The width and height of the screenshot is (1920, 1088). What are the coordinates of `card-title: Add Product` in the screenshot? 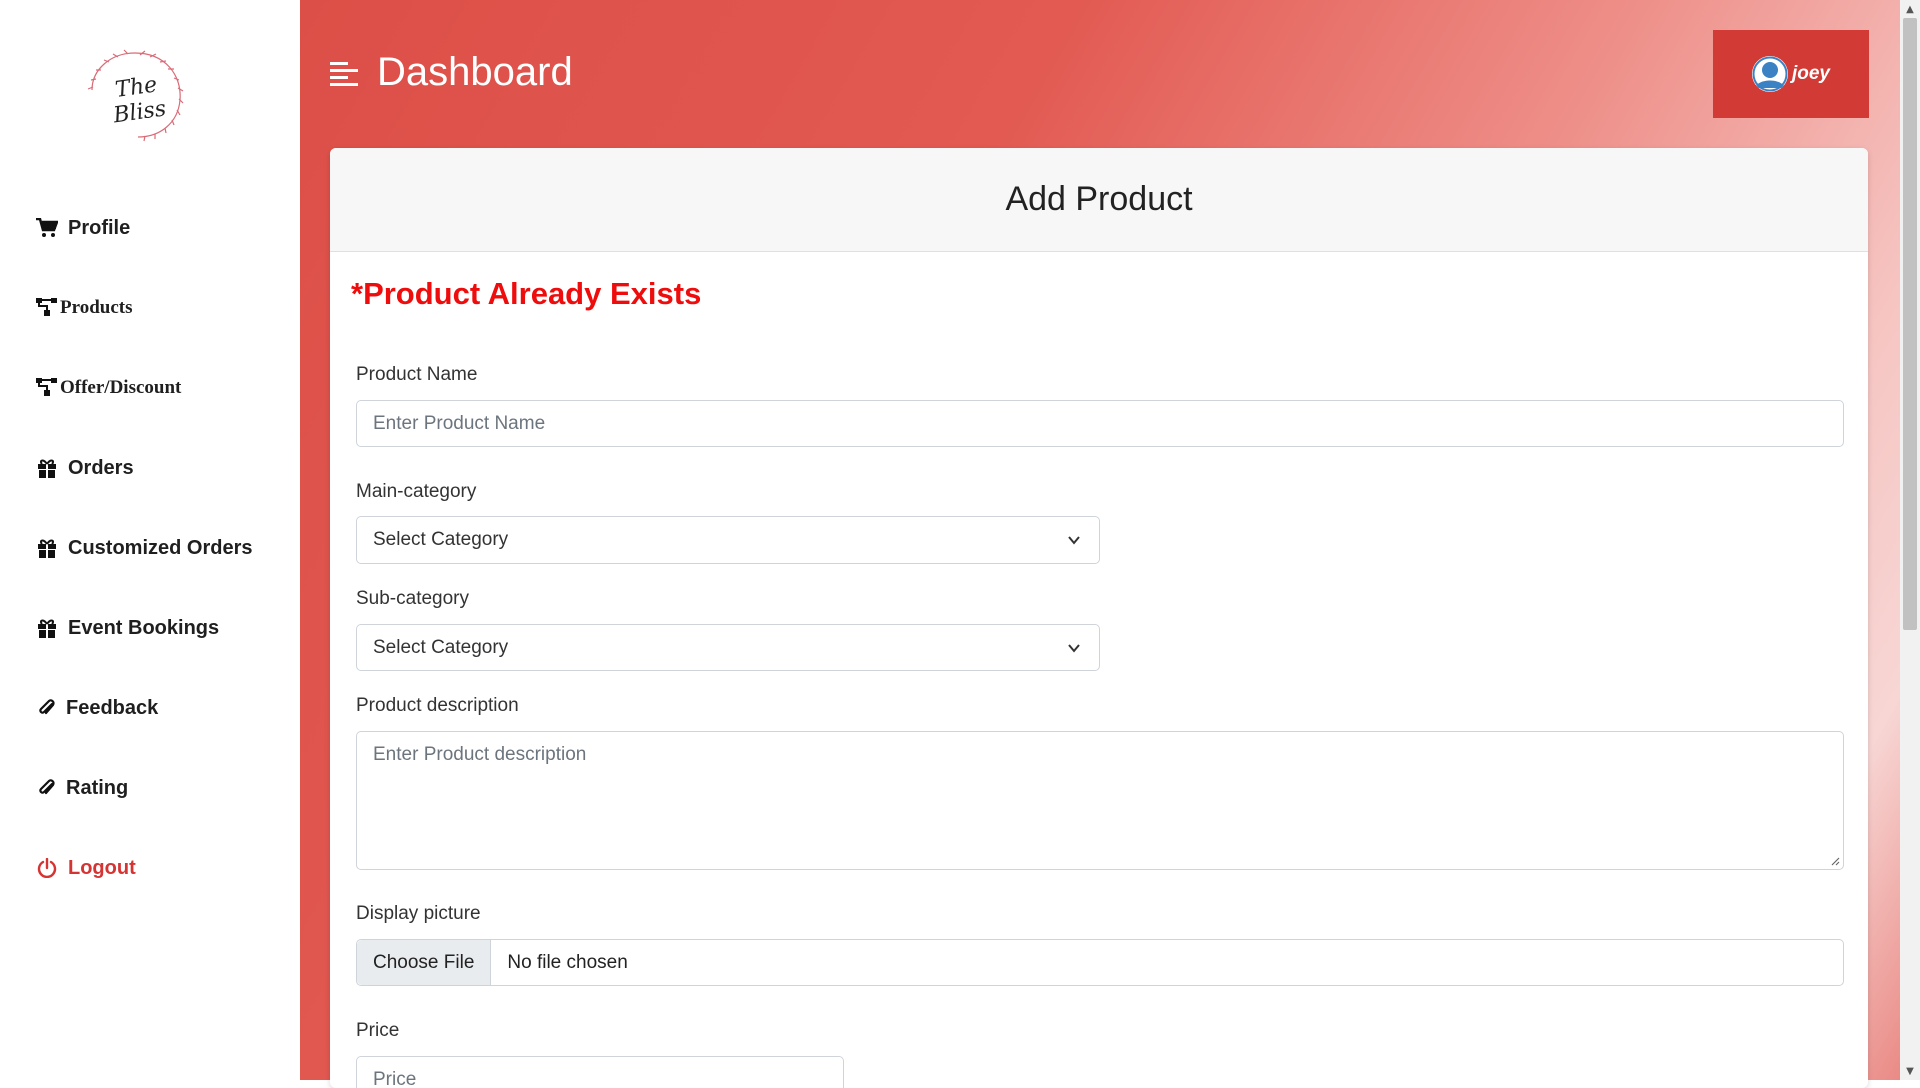 It's located at (1098, 199).